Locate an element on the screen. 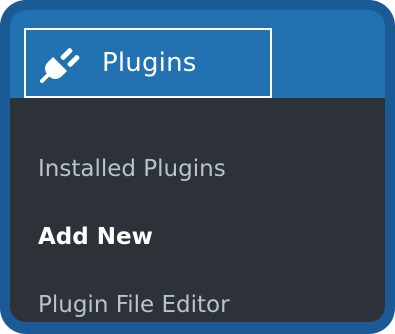 This screenshot has height=334, width=395. submenu-item-add-new: Add New is located at coordinates (95, 237).